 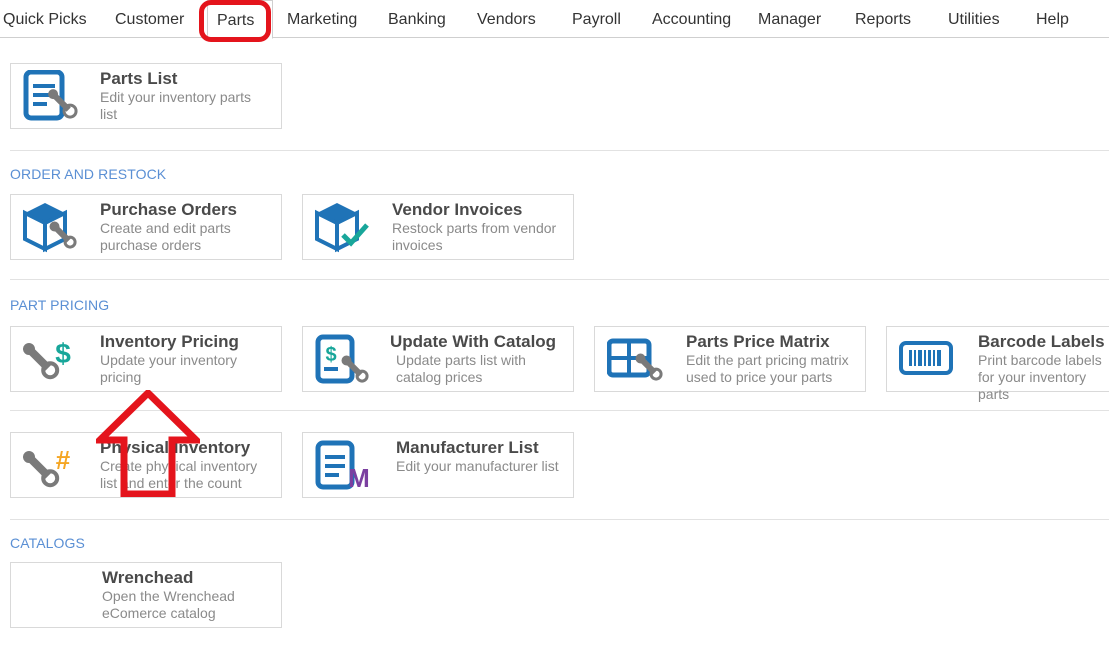 I want to click on nav-vendors: Vendors, so click(x=506, y=20).